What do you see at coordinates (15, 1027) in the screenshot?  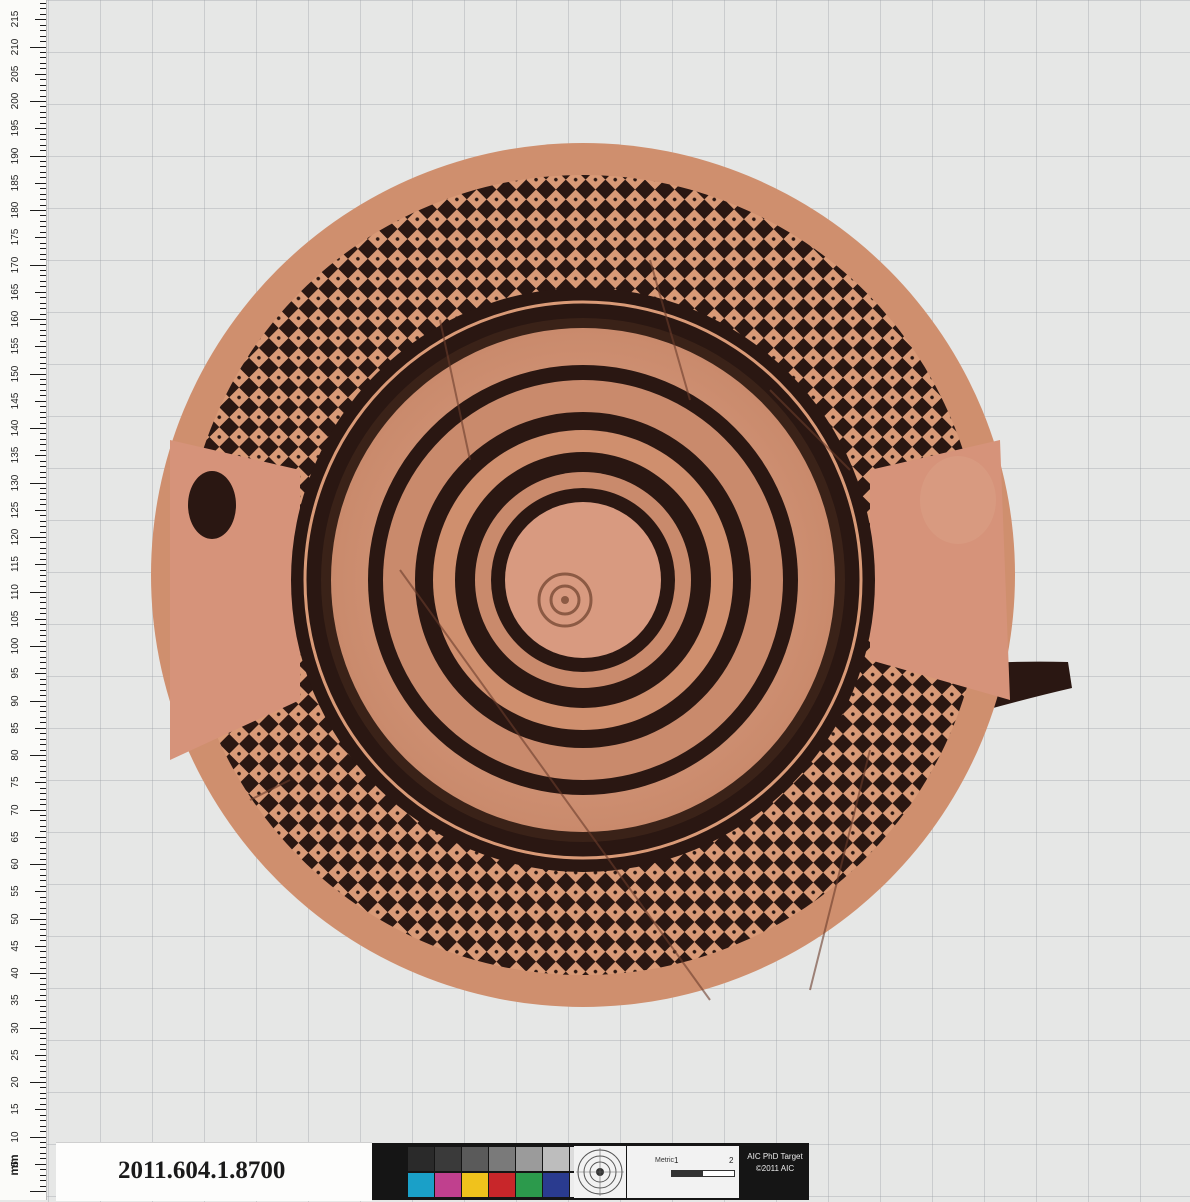 I see `ruler-number: 30` at bounding box center [15, 1027].